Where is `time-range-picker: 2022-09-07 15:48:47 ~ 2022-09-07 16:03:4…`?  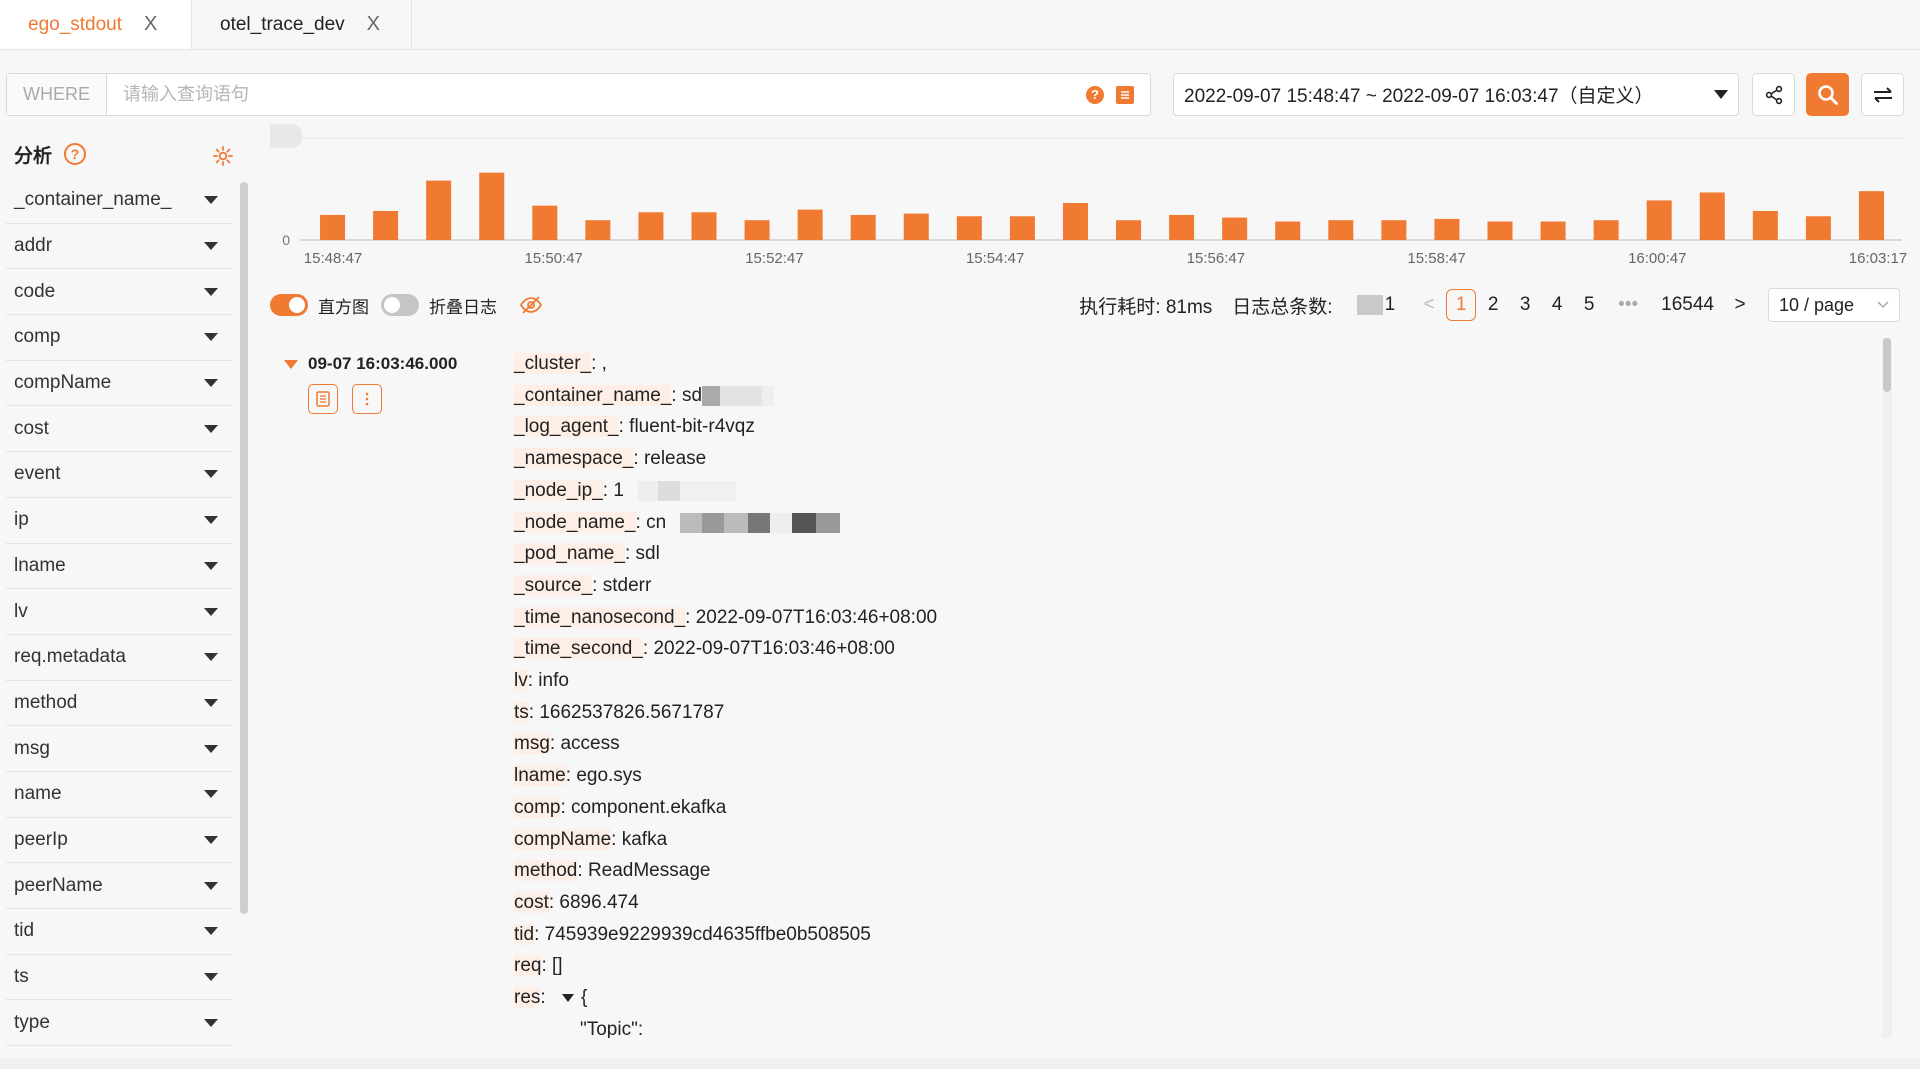
time-range-picker: 2022-09-07 15:48:47 ~ 2022-09-07 16:03:4… is located at coordinates (1456, 94).